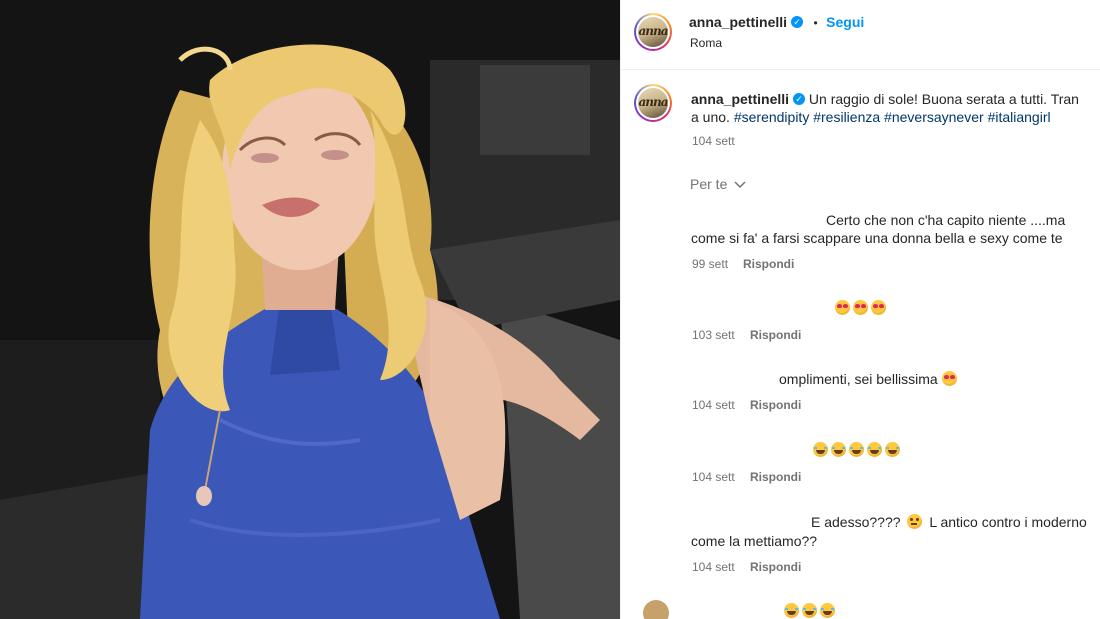 This screenshot has width=1100, height=619. I want to click on comment-text: E adesso????, so click(856, 522).